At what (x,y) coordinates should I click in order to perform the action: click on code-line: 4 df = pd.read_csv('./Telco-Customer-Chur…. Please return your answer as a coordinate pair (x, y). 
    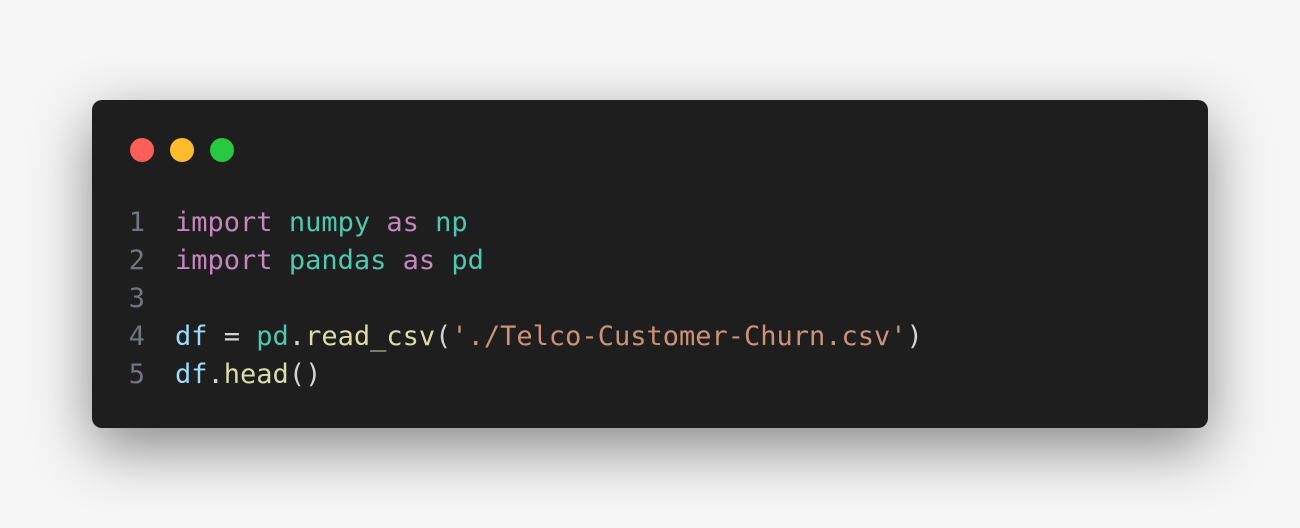
    Looking at the image, I should click on (507, 337).